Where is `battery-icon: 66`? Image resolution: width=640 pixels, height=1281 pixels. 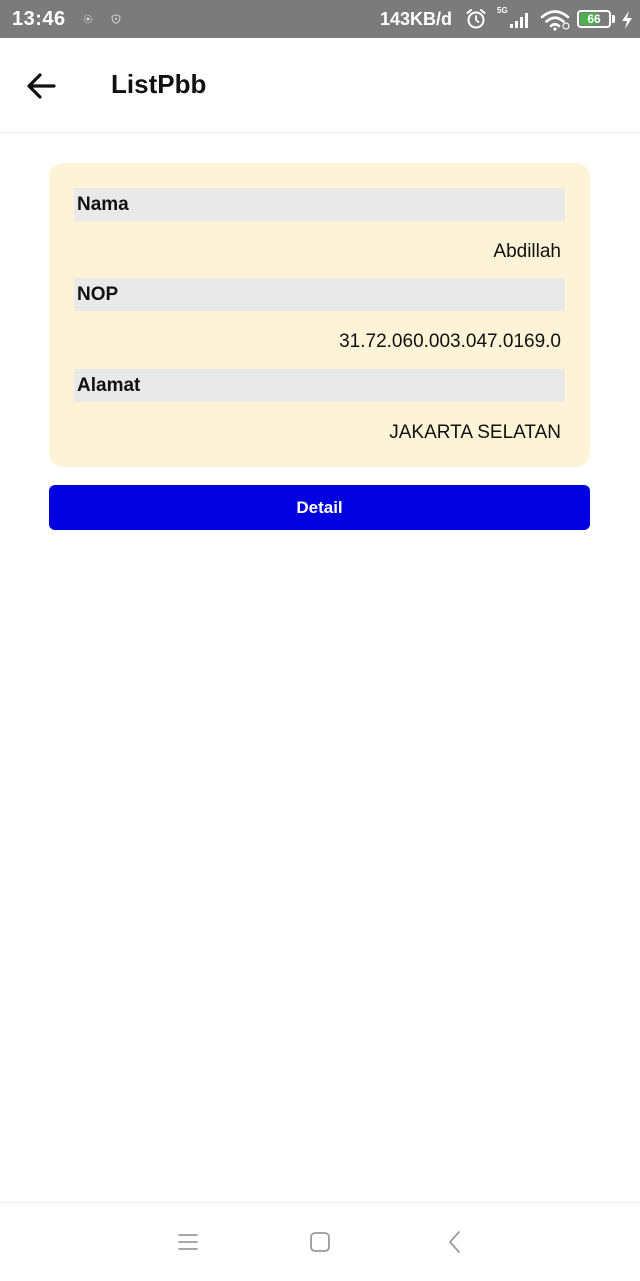 battery-icon: 66 is located at coordinates (594, 19).